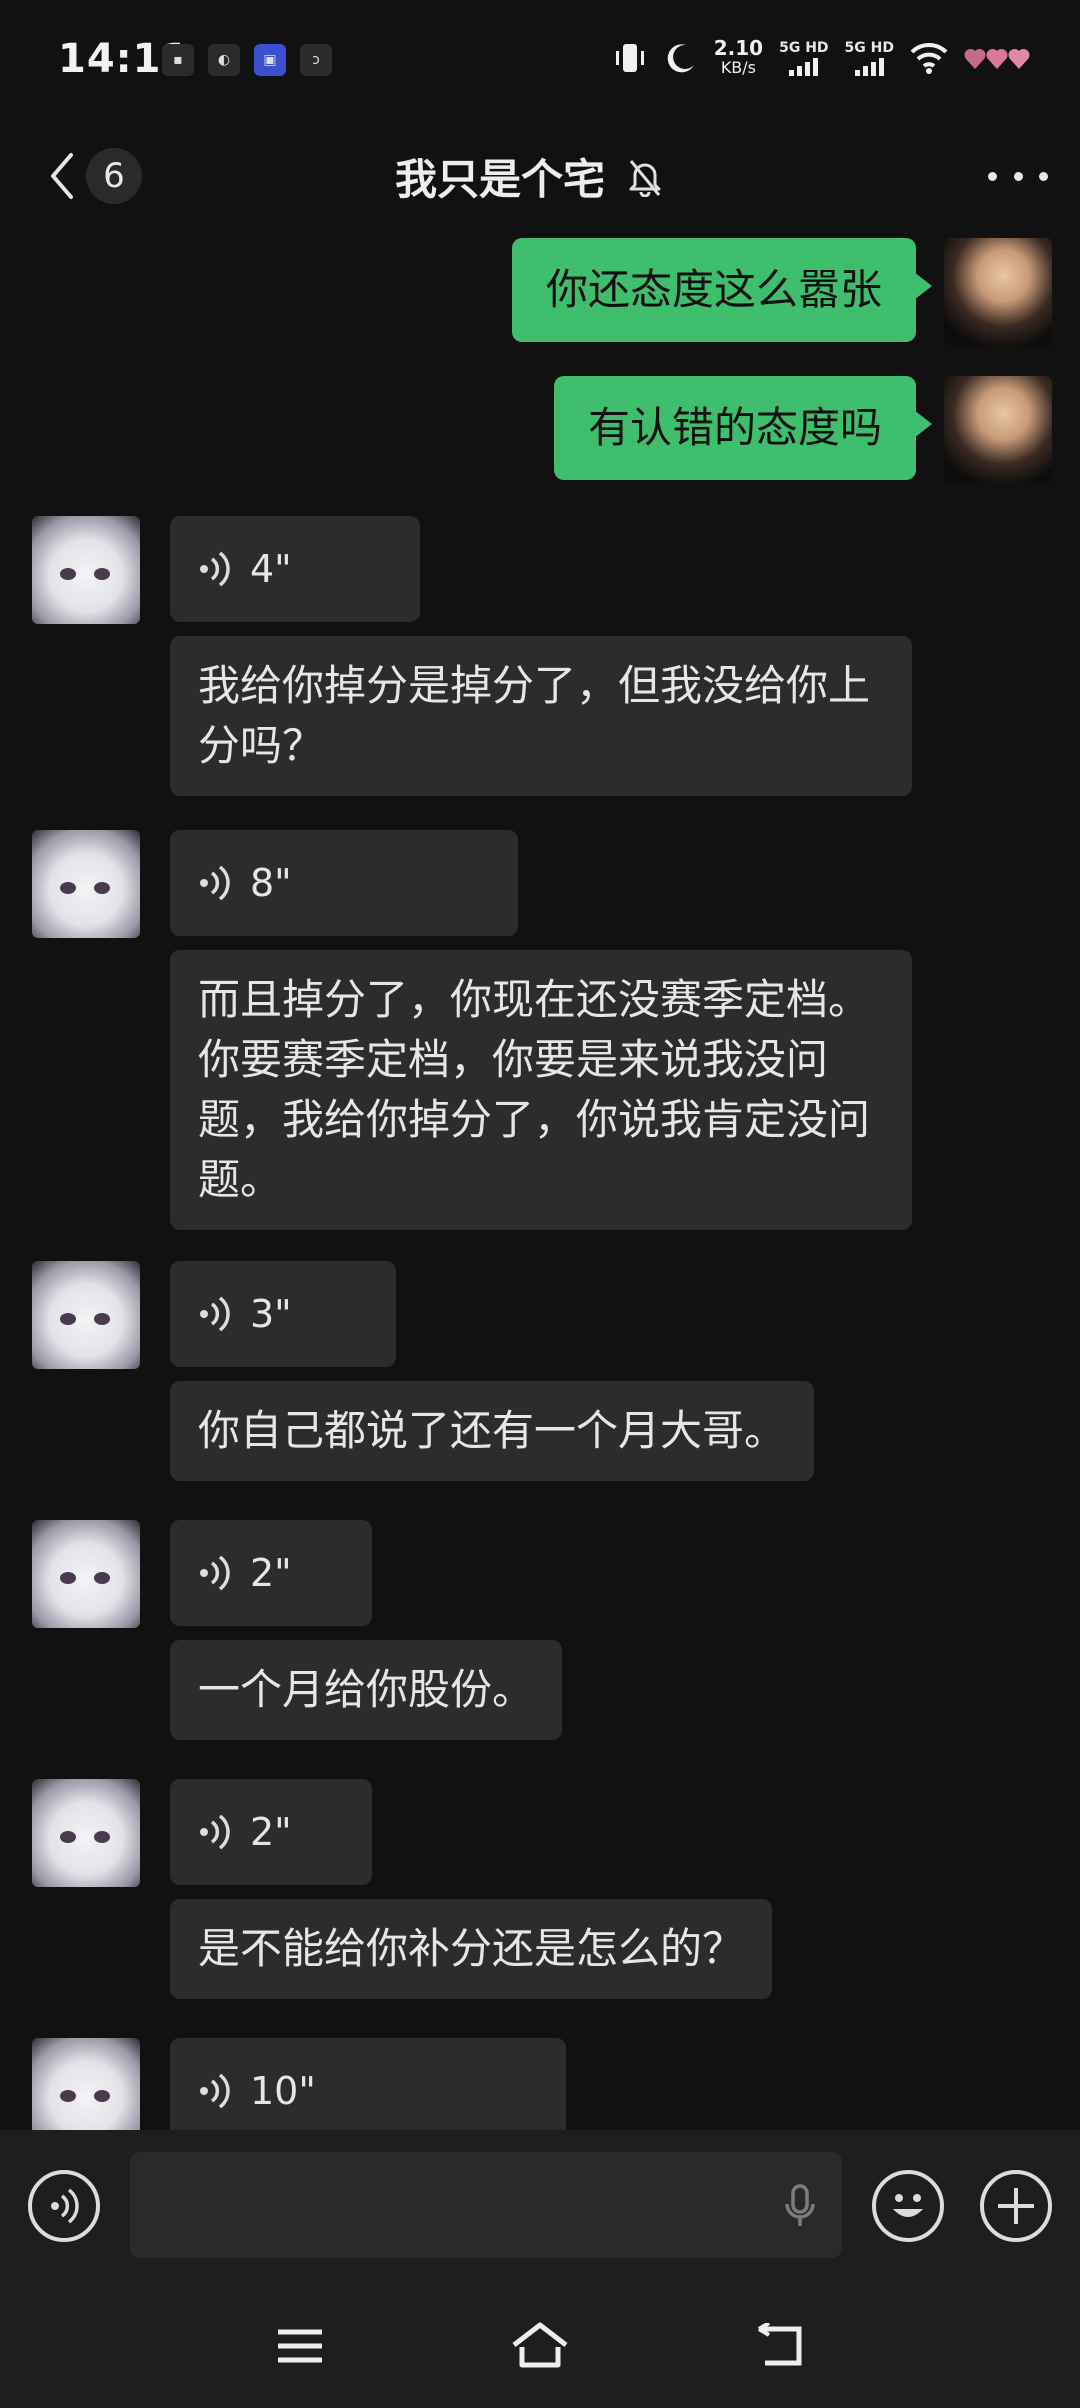 This screenshot has width=1080, height=2408. What do you see at coordinates (738, 48) in the screenshot?
I see `network-speed-value: 2.10` at bounding box center [738, 48].